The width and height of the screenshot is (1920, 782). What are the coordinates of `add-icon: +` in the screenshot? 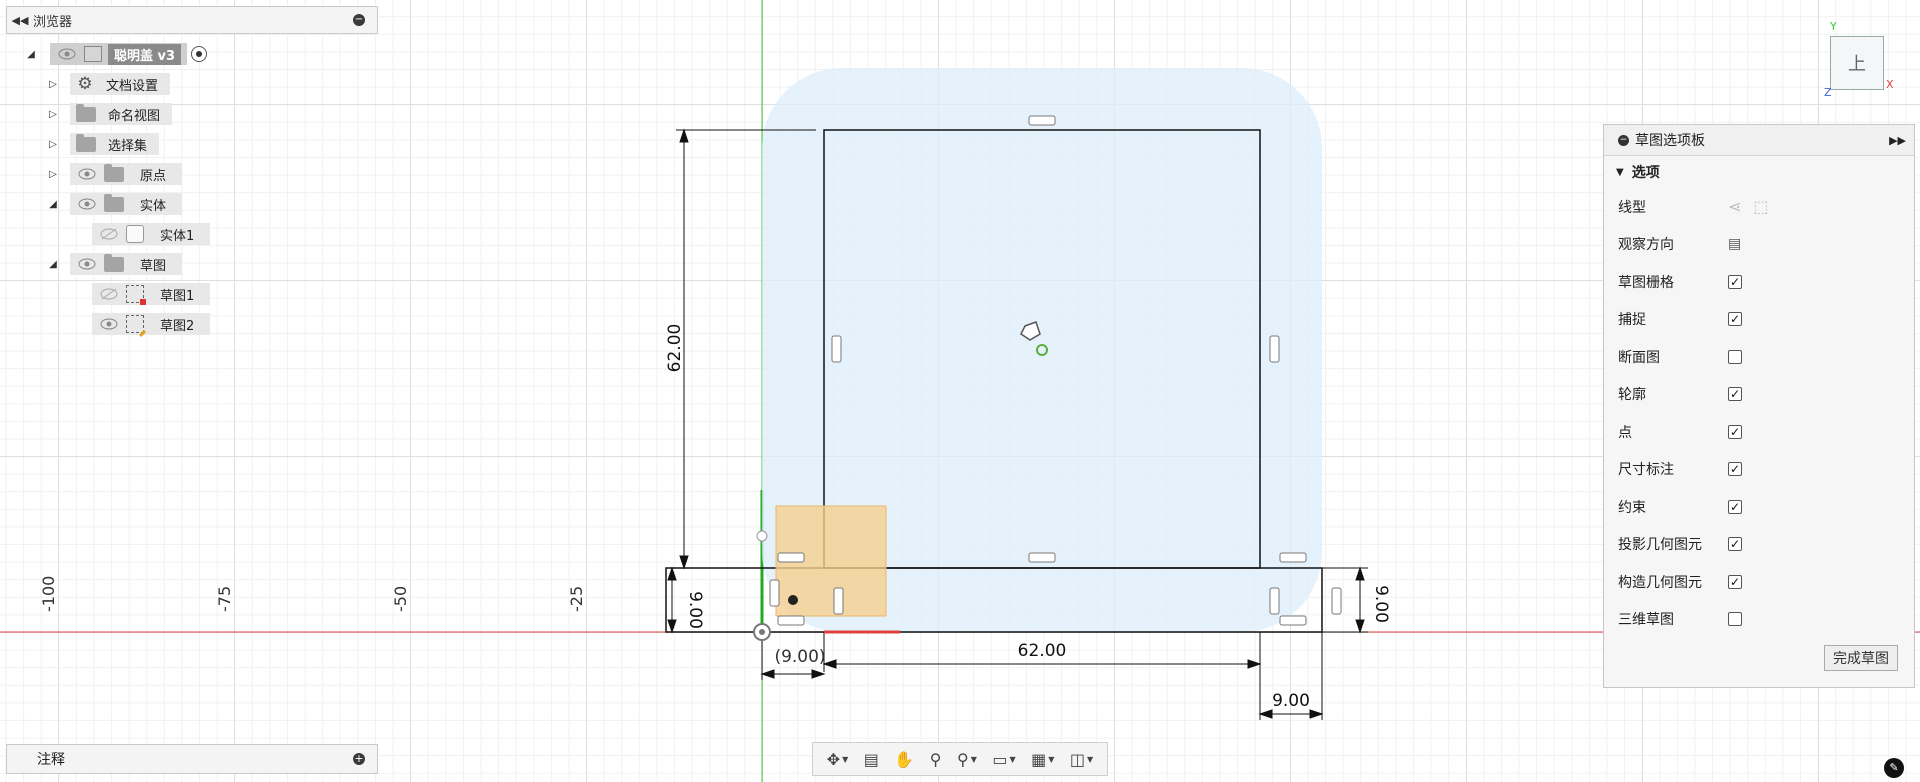 It's located at (359, 759).